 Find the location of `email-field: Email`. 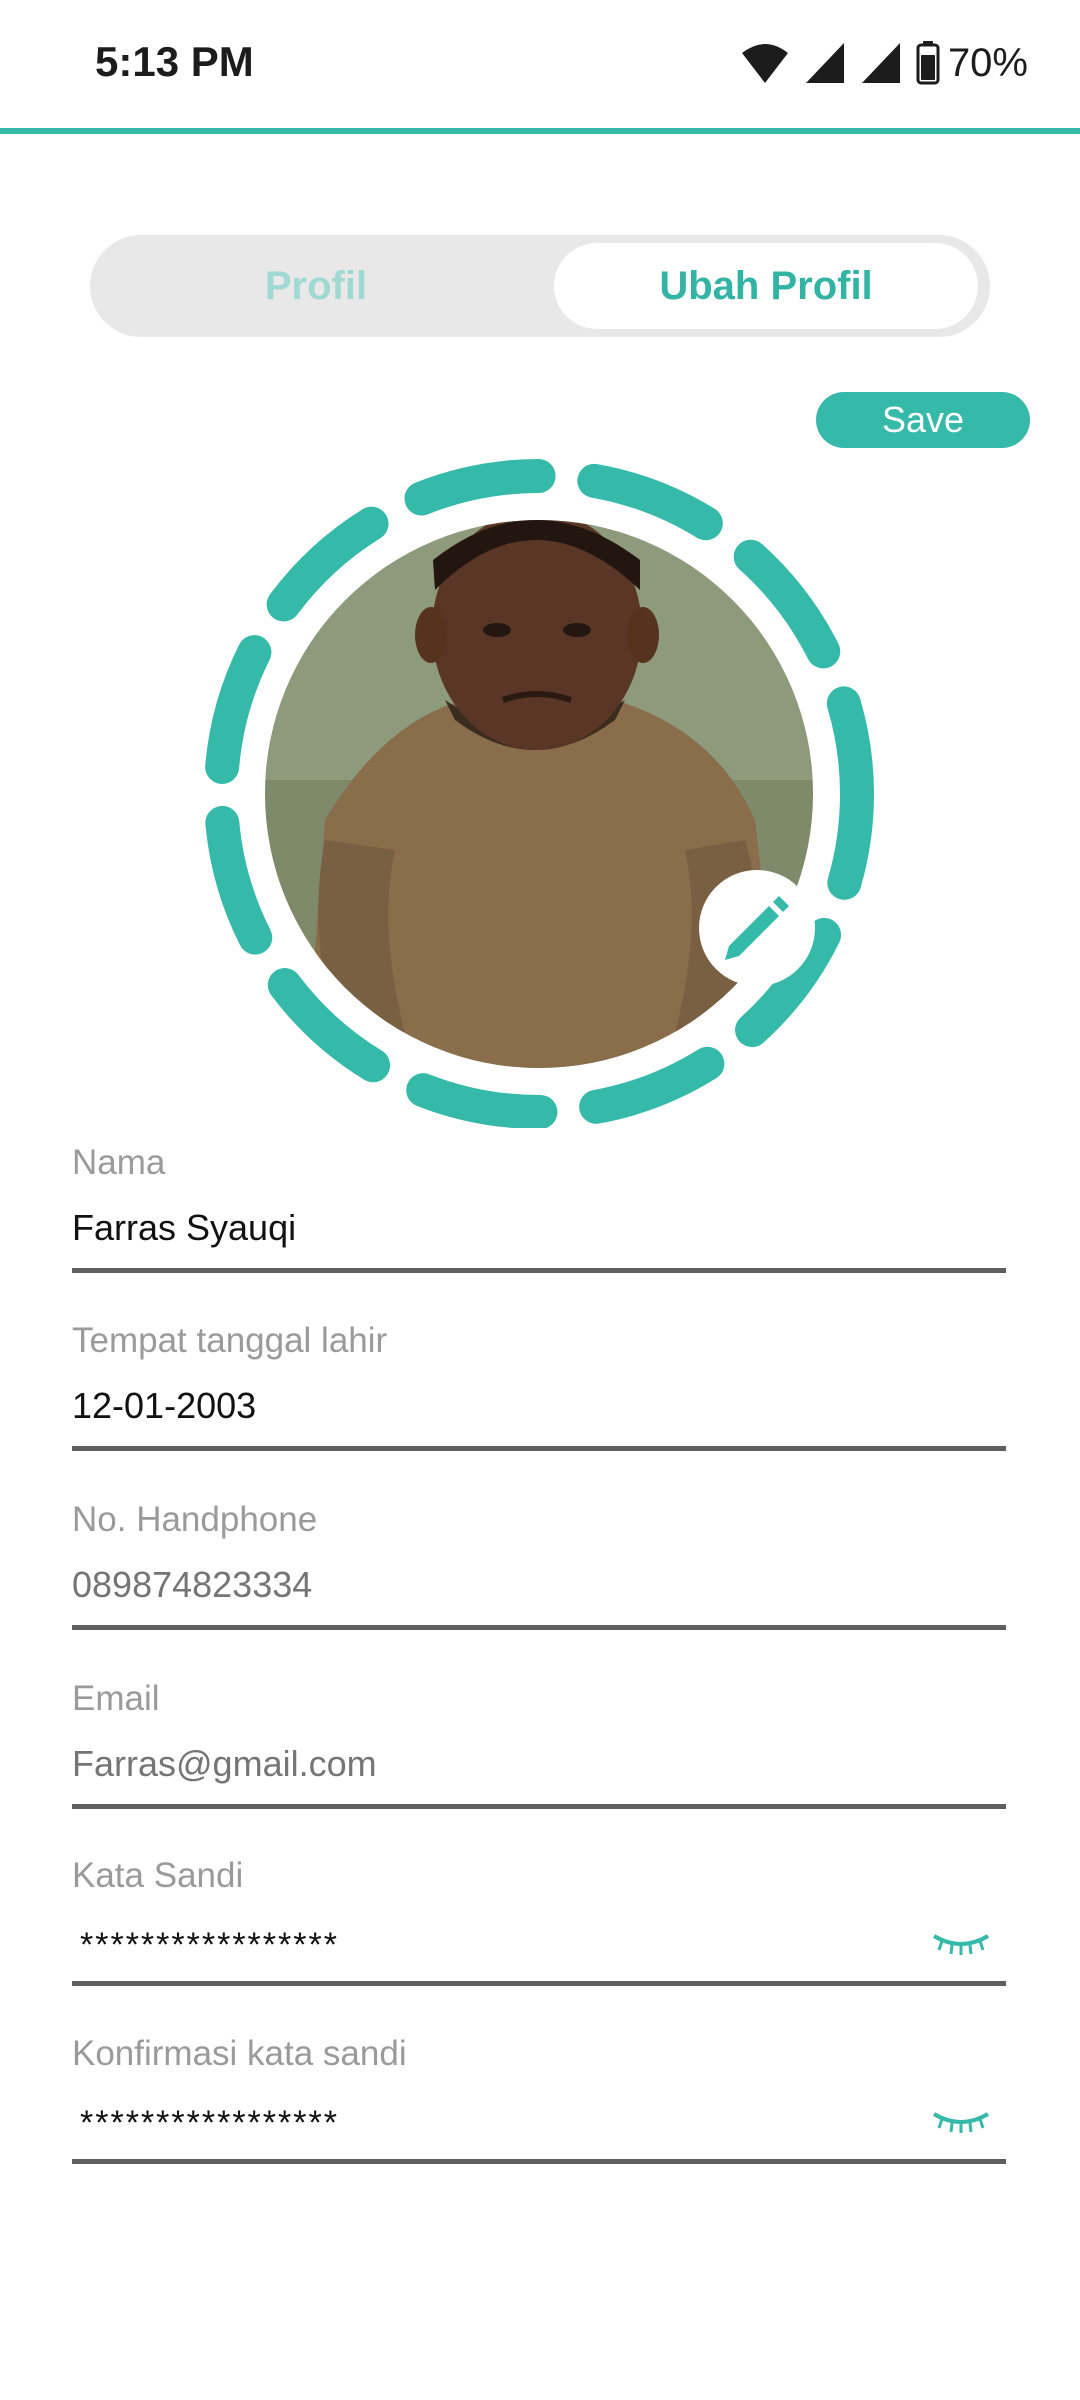

email-field: Email is located at coordinates (539, 1744).